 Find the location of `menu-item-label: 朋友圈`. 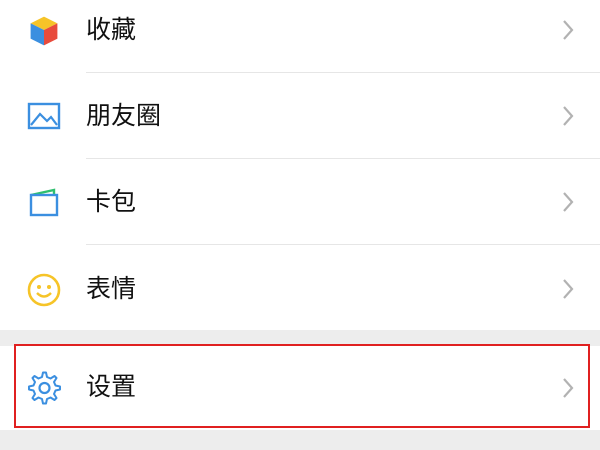

menu-item-label: 朋友圈 is located at coordinates (124, 115).